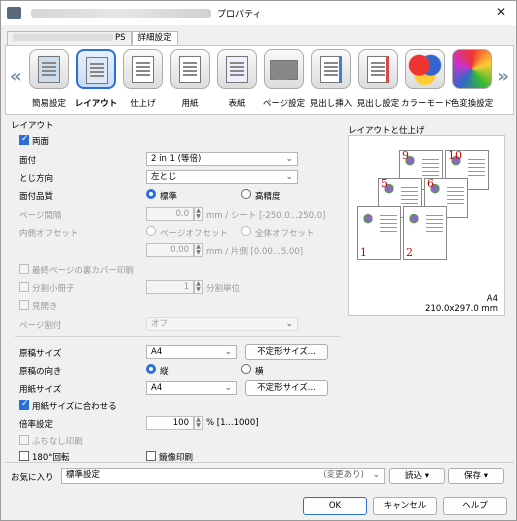  I want to click on tab-setting-icon, so click(378, 69).